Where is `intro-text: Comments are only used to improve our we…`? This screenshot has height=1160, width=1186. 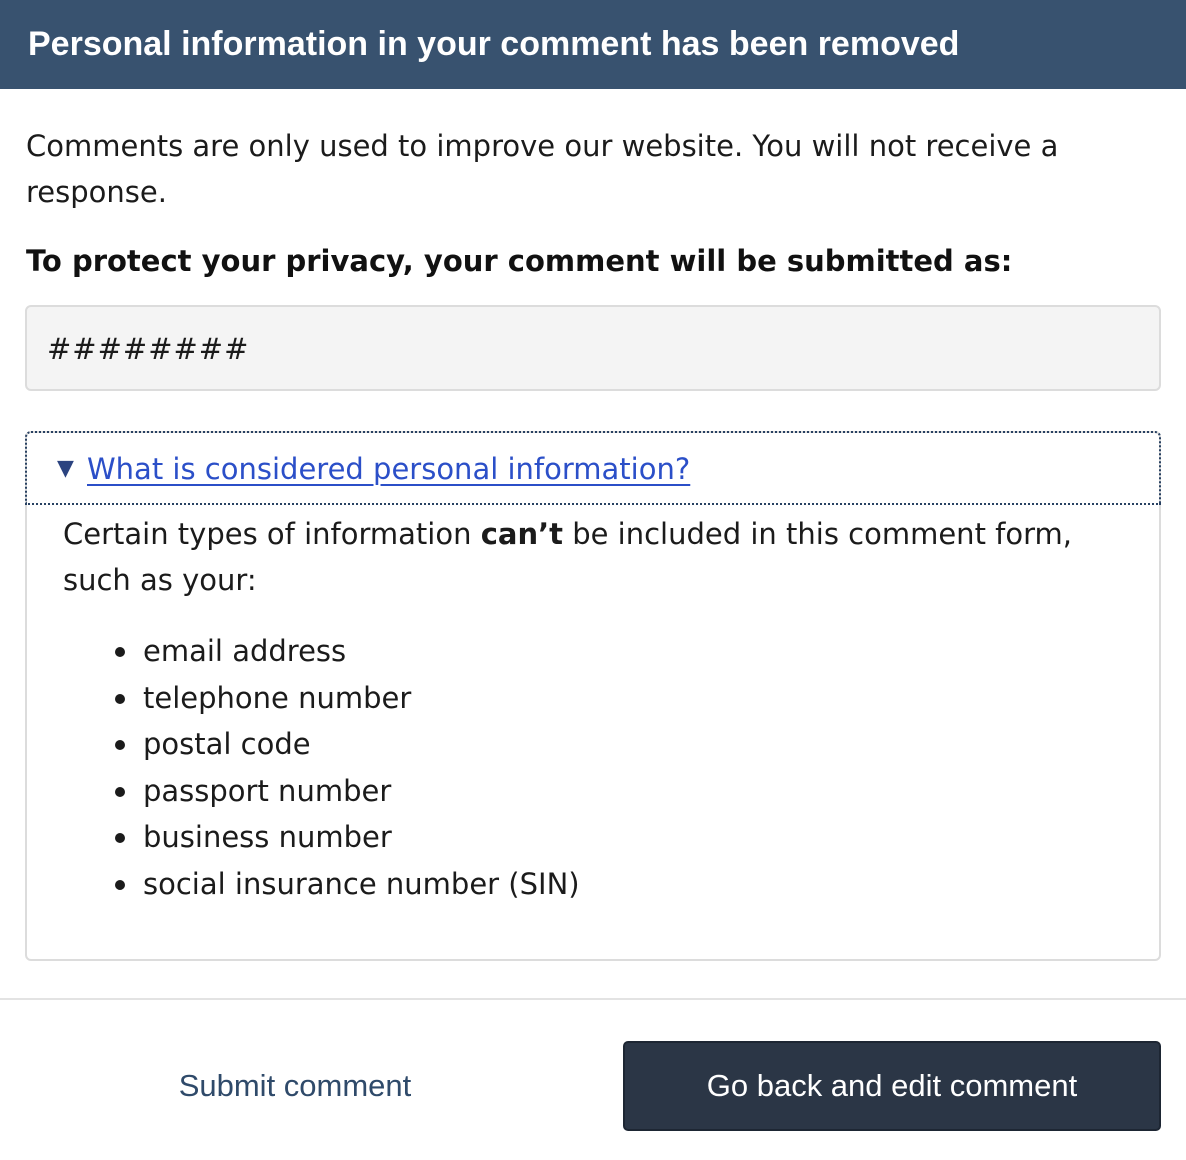
intro-text: Comments are only used to improve our we… is located at coordinates (542, 169).